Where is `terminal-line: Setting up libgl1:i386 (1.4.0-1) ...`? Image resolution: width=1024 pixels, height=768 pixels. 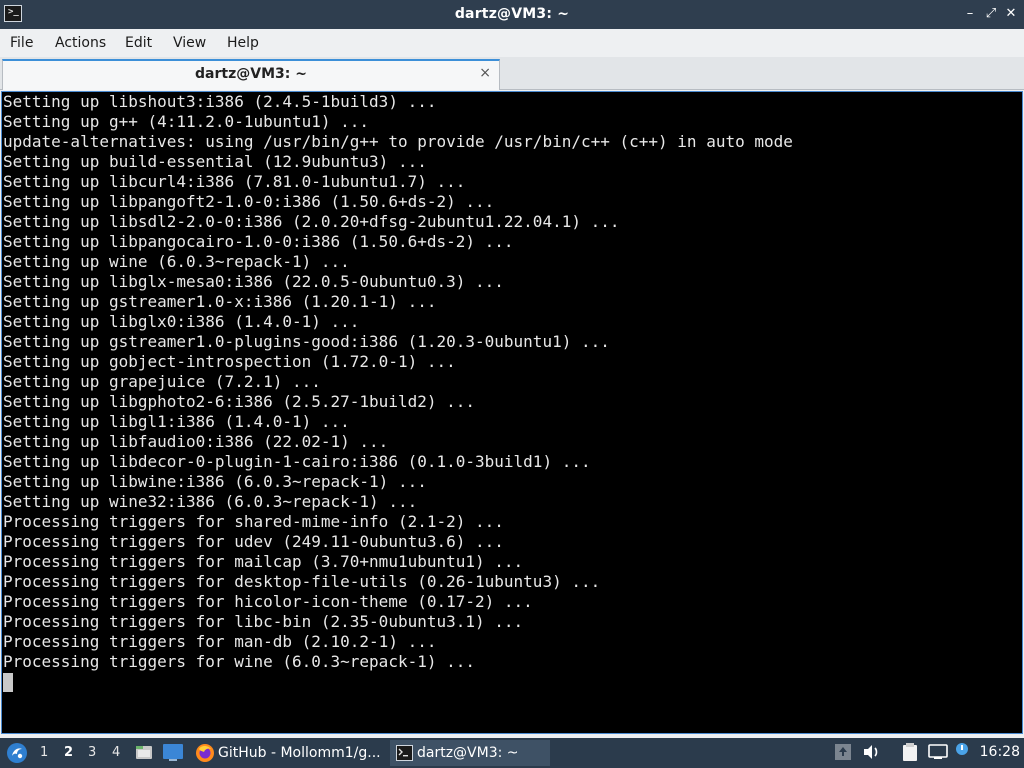 terminal-line: Setting up libgl1:i386 (1.4.0-1) ... is located at coordinates (176, 421).